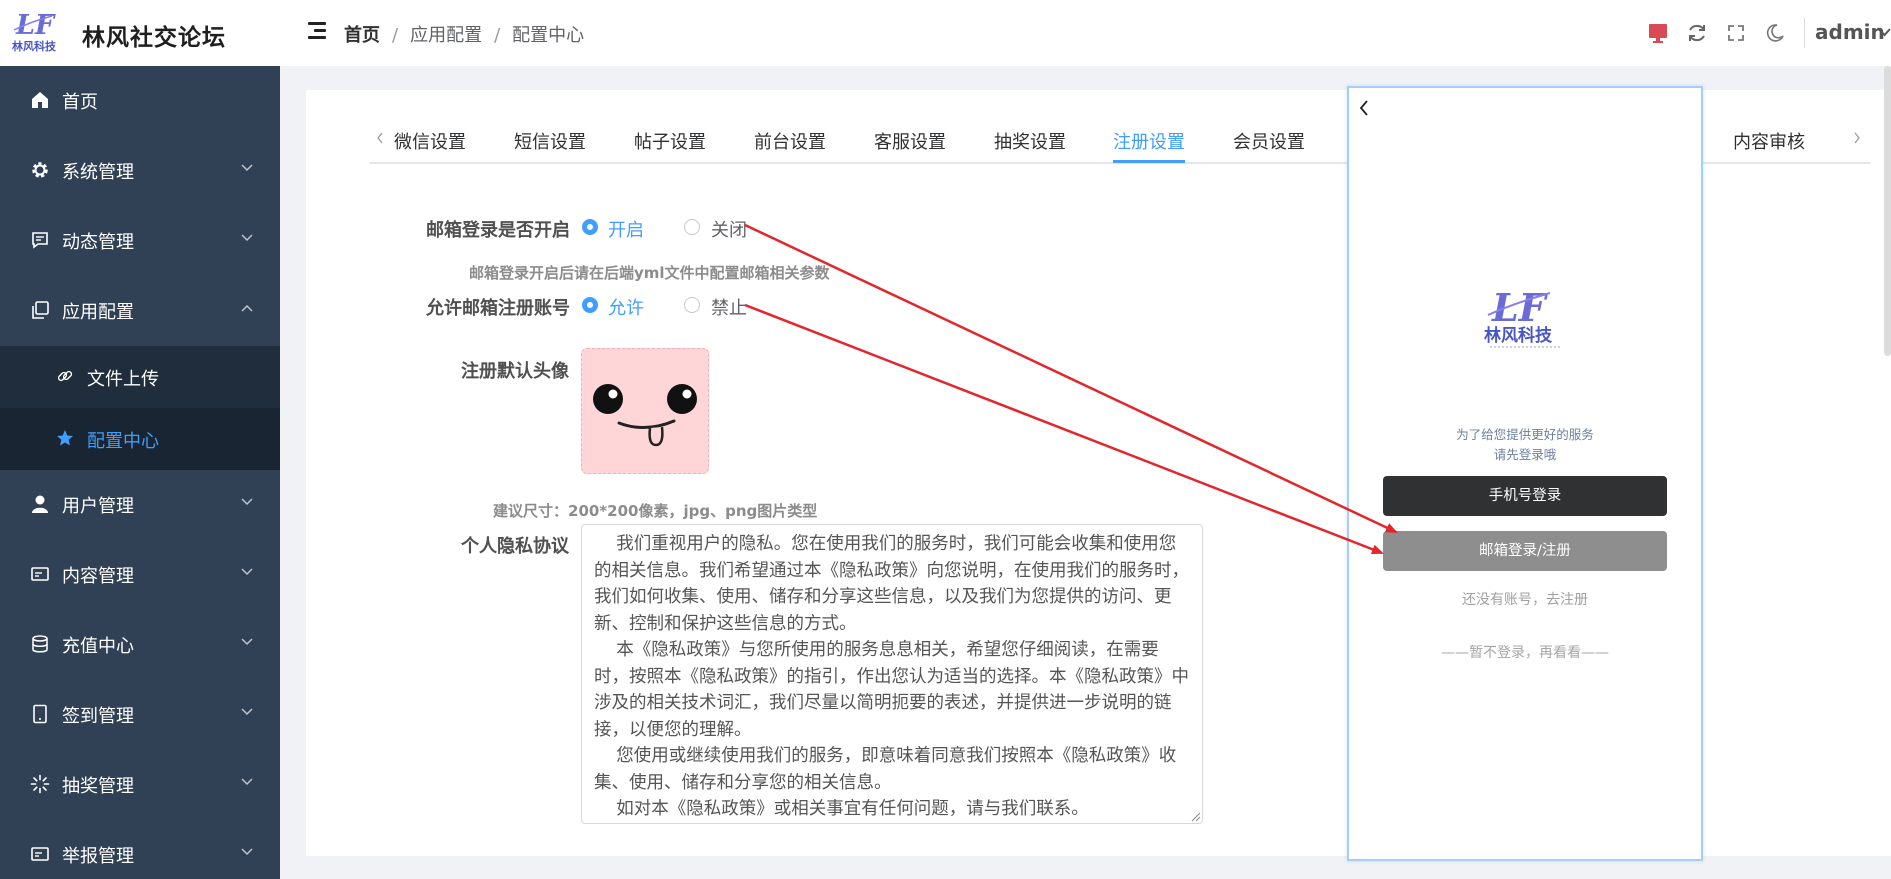 Image resolution: width=1891 pixels, height=879 pixels. Describe the element at coordinates (1850, 32) in the screenshot. I see `user-menu: admin` at that location.